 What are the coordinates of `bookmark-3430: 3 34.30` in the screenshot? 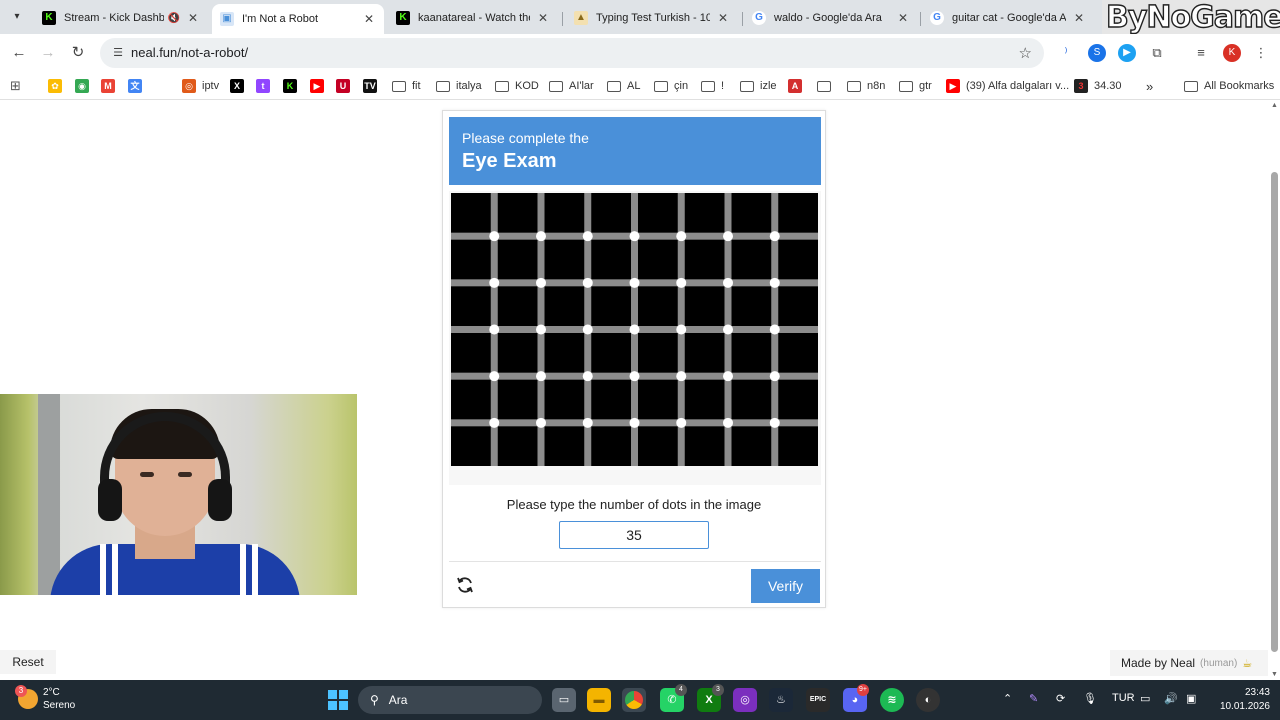 It's located at (1098, 86).